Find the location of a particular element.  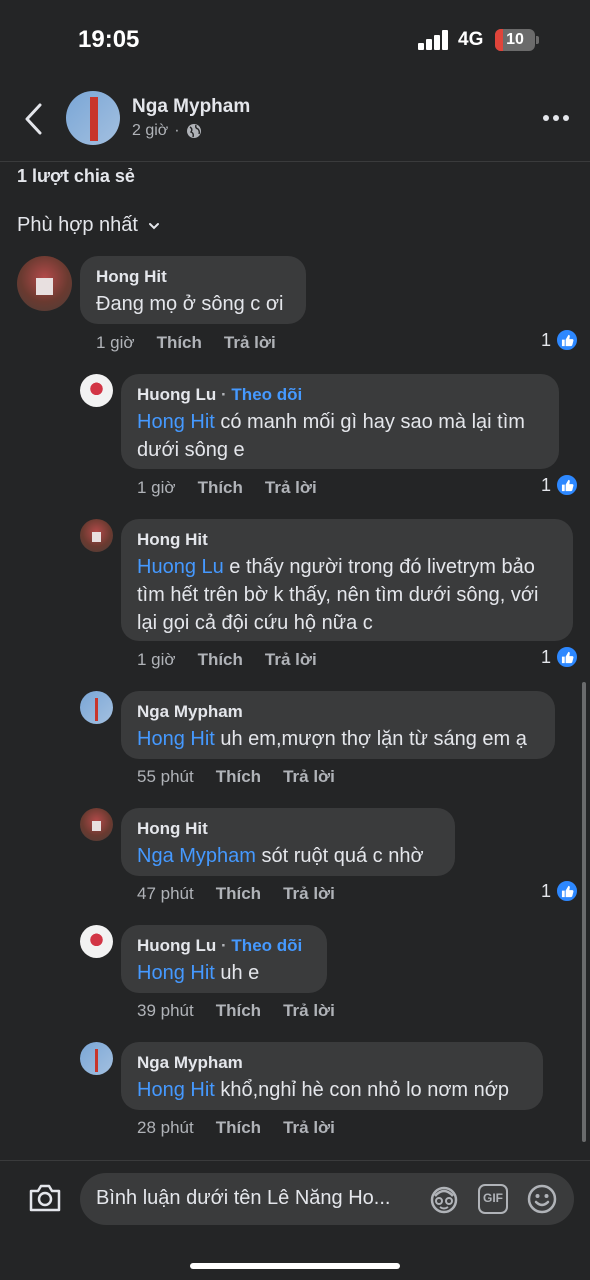

share-count: 1 lượt chia sẻ is located at coordinates (76, 176).